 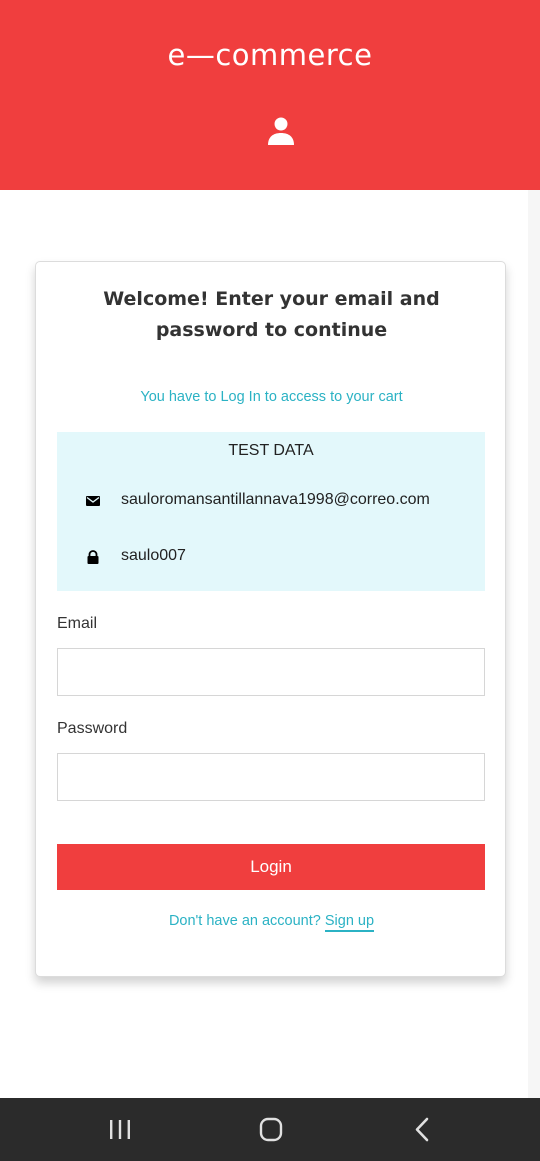 What do you see at coordinates (77, 623) in the screenshot?
I see `email-label: Email` at bounding box center [77, 623].